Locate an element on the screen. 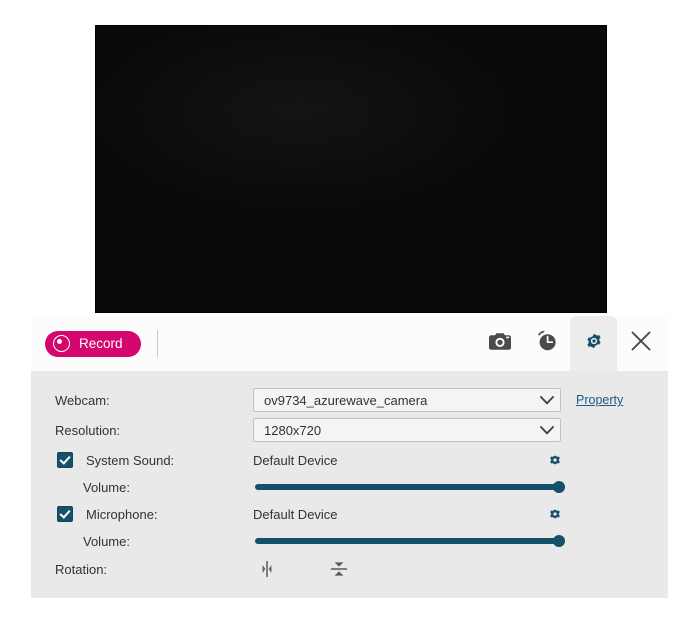  microphone-label: Microphone: is located at coordinates (122, 514).